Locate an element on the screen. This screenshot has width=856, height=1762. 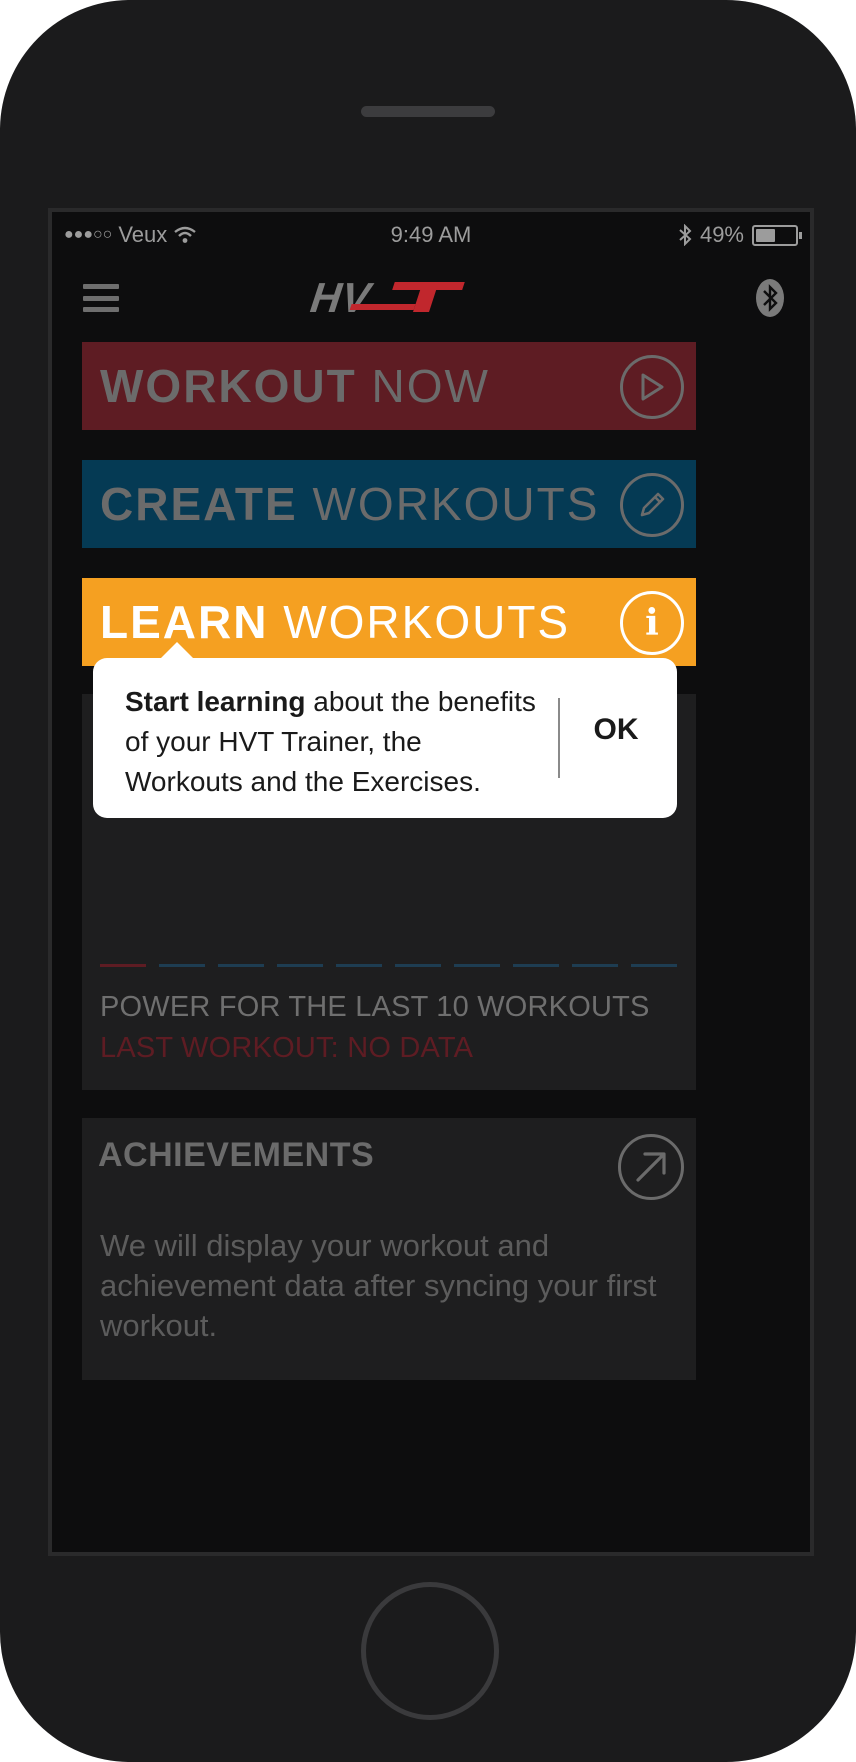
popover-divider is located at coordinates (559, 738).